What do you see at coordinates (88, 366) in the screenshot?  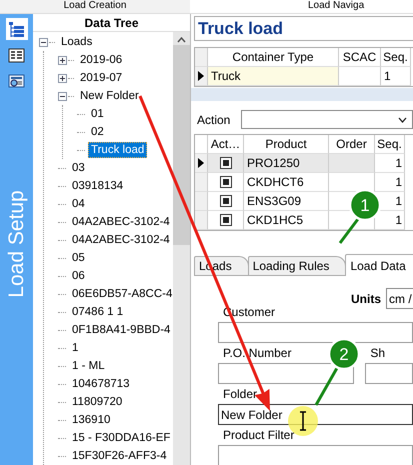 I see `tree-item: 1 - ML` at bounding box center [88, 366].